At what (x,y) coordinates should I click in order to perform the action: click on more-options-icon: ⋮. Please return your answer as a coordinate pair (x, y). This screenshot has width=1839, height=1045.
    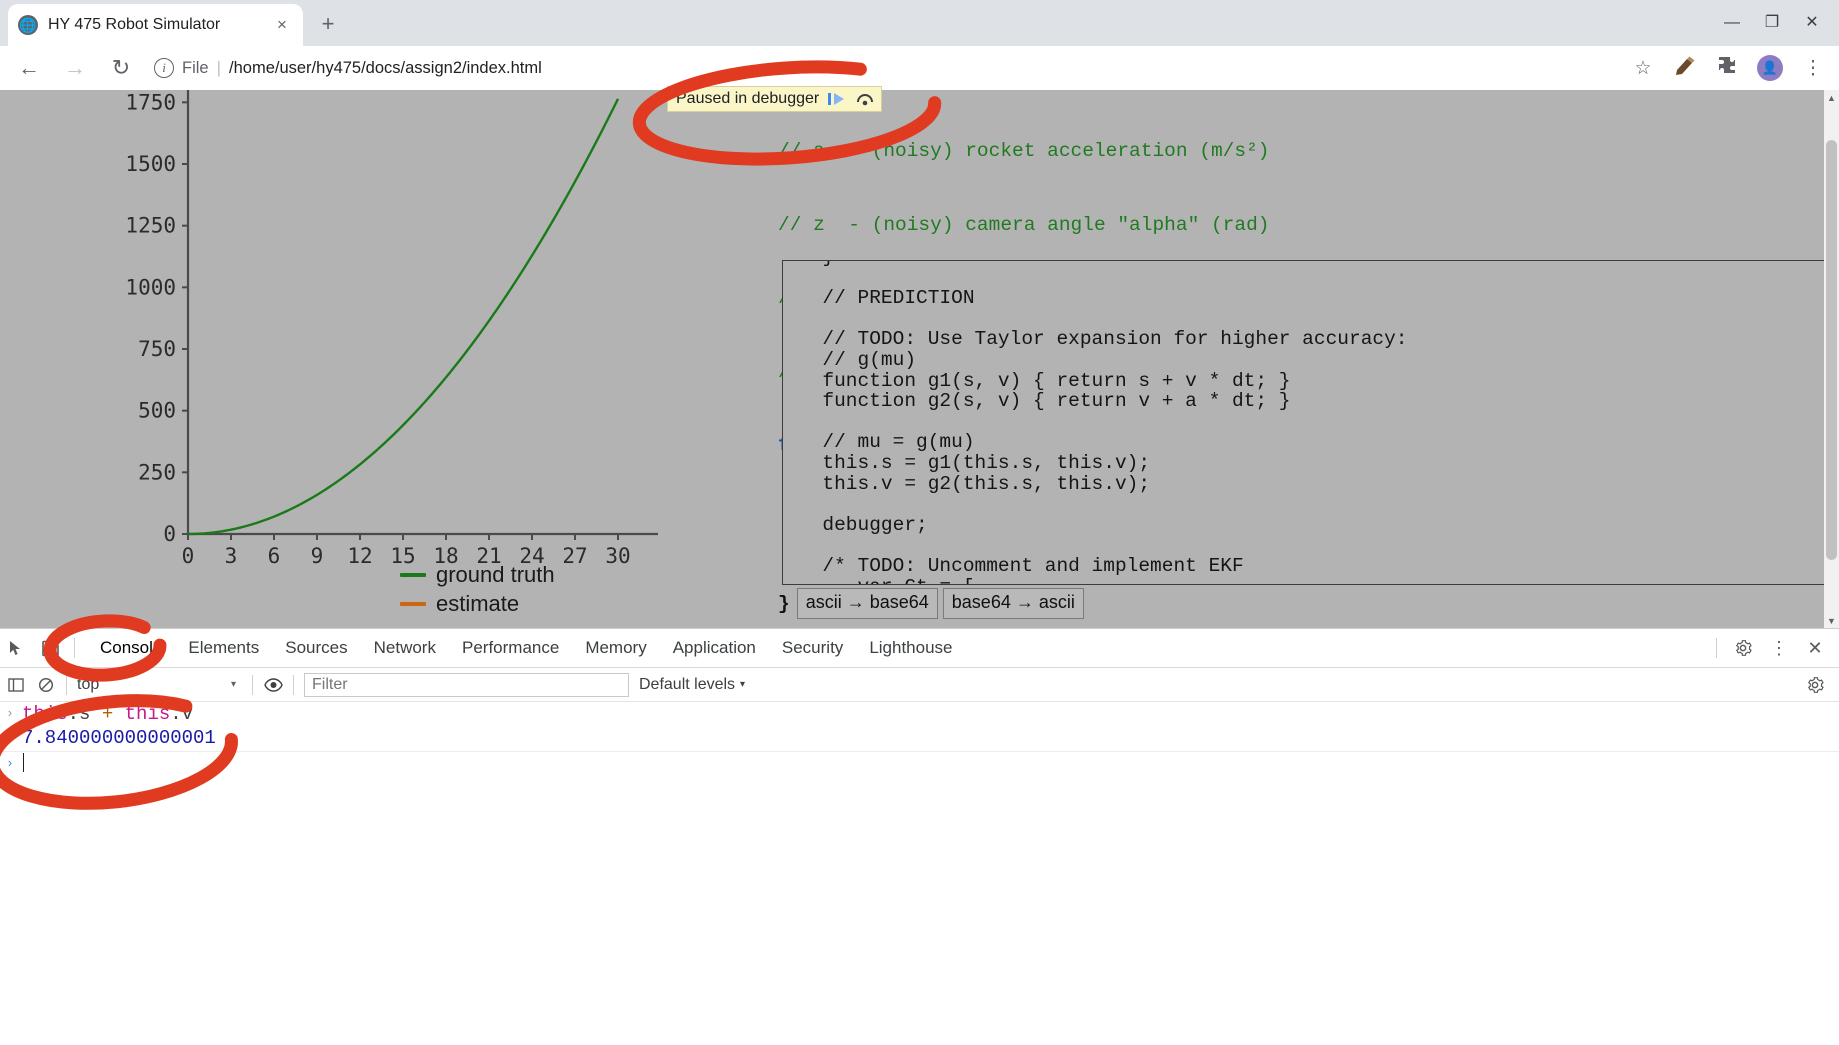
    Looking at the image, I should click on (1779, 648).